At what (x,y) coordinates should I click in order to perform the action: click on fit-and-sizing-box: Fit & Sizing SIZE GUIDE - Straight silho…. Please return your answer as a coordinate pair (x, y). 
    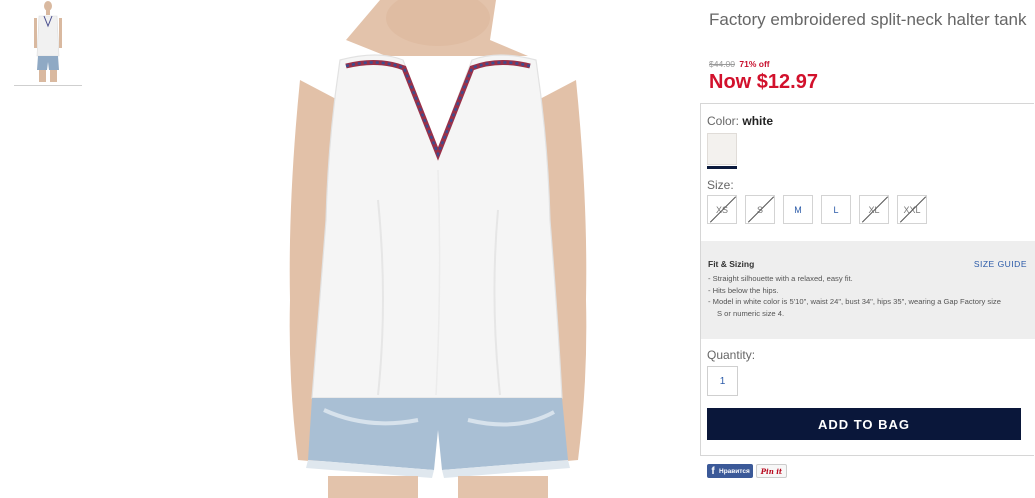
    Looking at the image, I should click on (868, 290).